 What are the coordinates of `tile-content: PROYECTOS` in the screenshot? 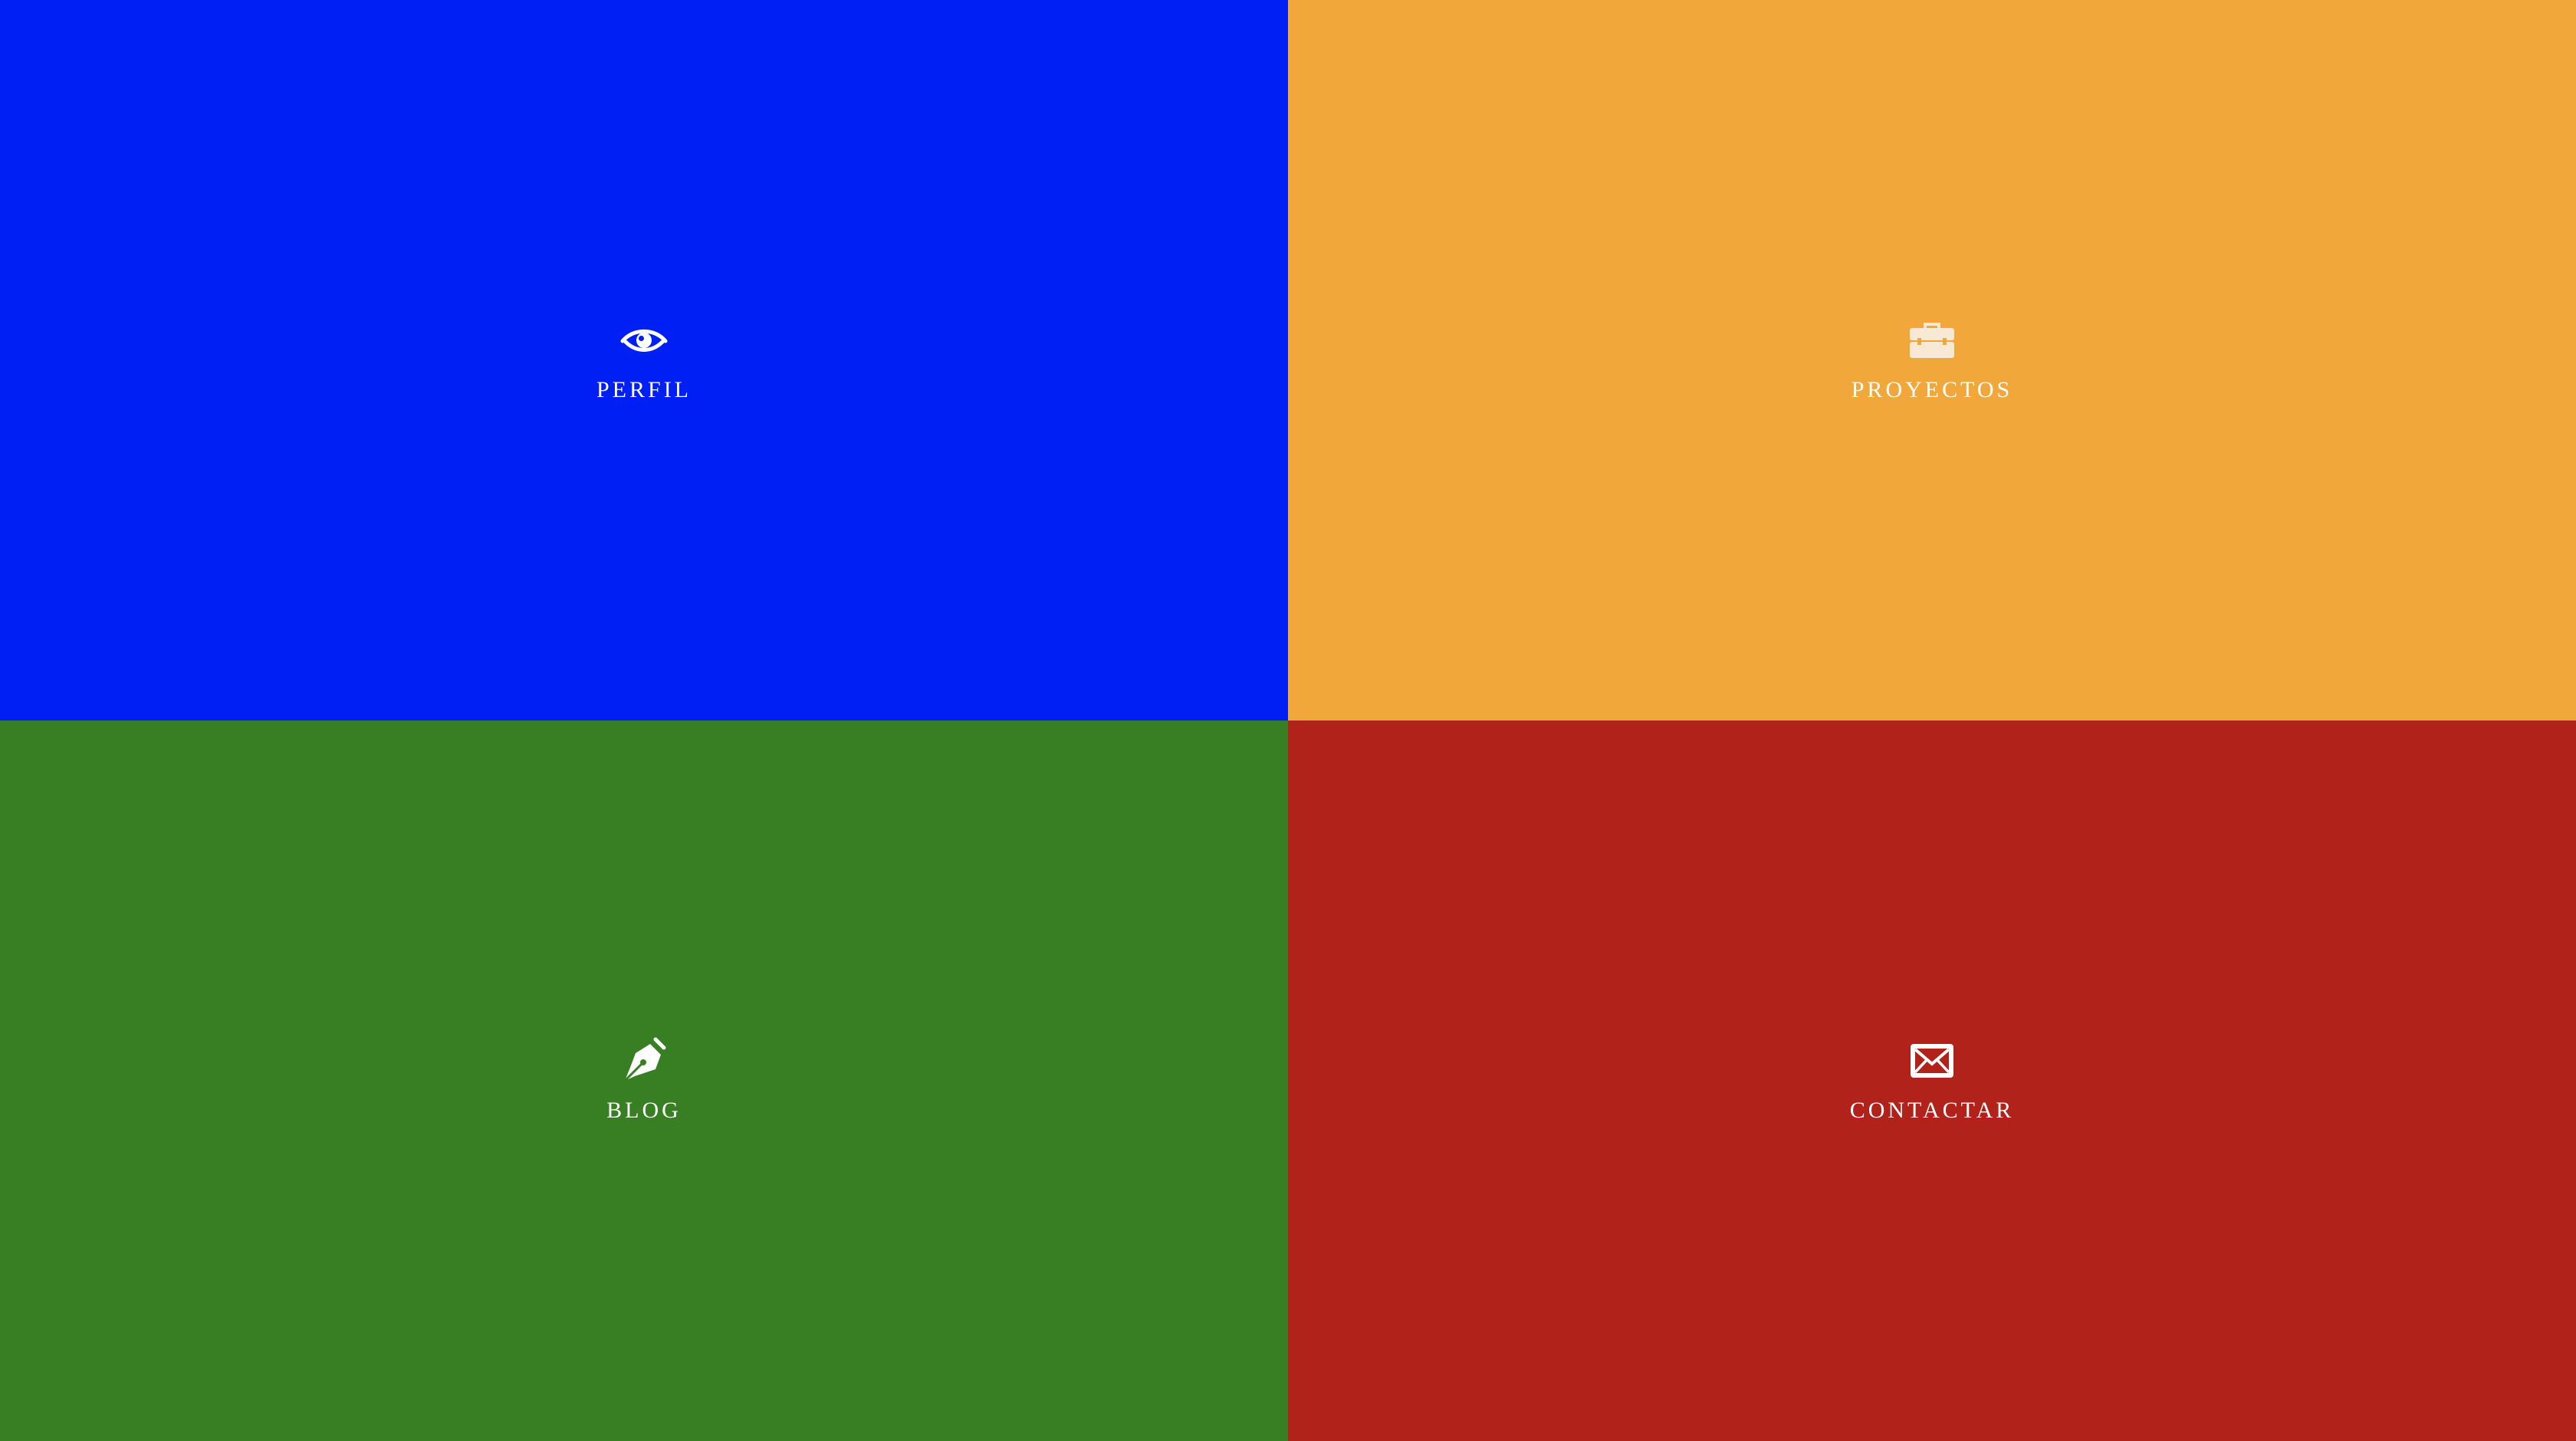 It's located at (1932, 359).